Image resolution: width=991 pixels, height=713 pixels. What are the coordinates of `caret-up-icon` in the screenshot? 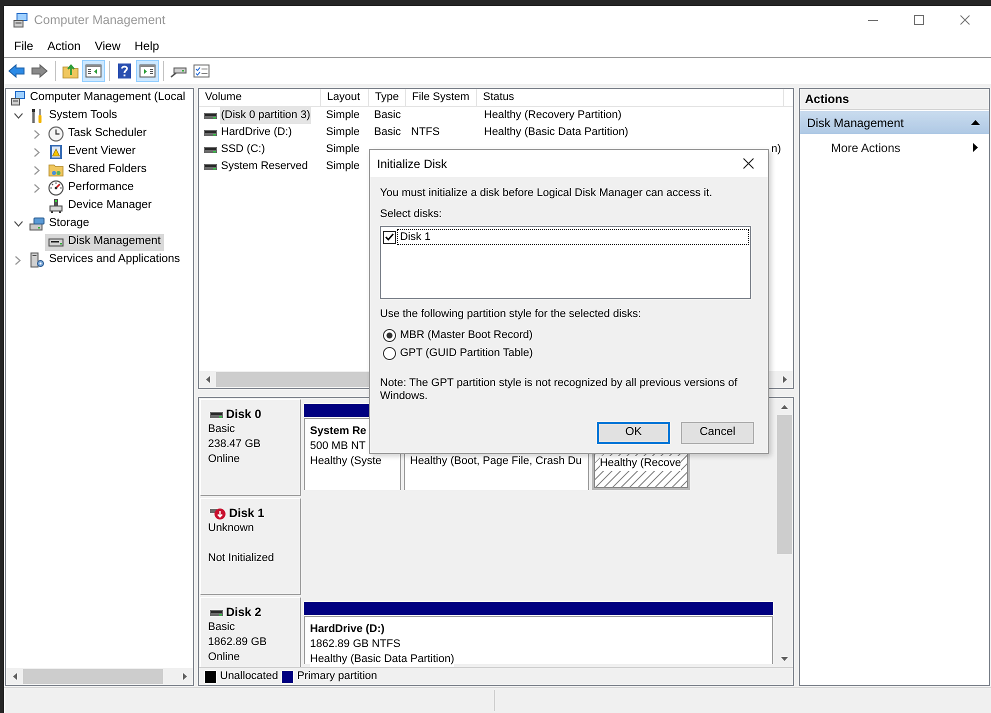 It's located at (784, 406).